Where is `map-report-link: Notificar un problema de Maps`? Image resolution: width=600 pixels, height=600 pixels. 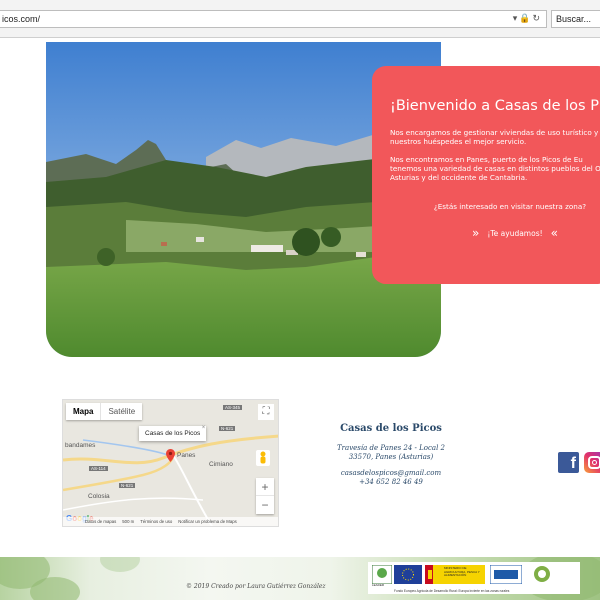
map-report-link: Notificar un problema de Maps is located at coordinates (207, 521).